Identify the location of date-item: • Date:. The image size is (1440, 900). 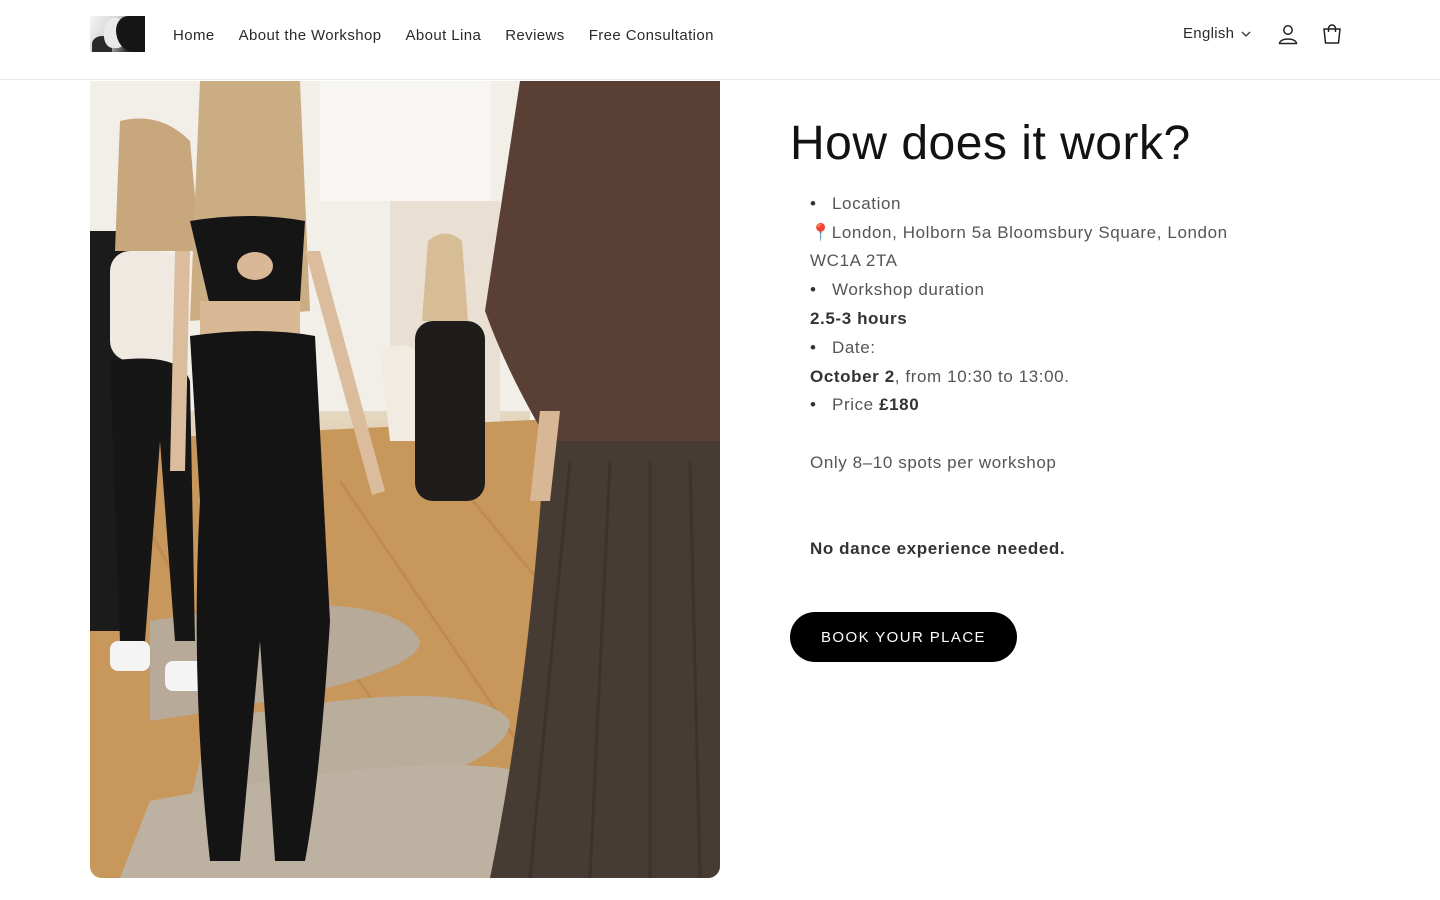
(843, 347).